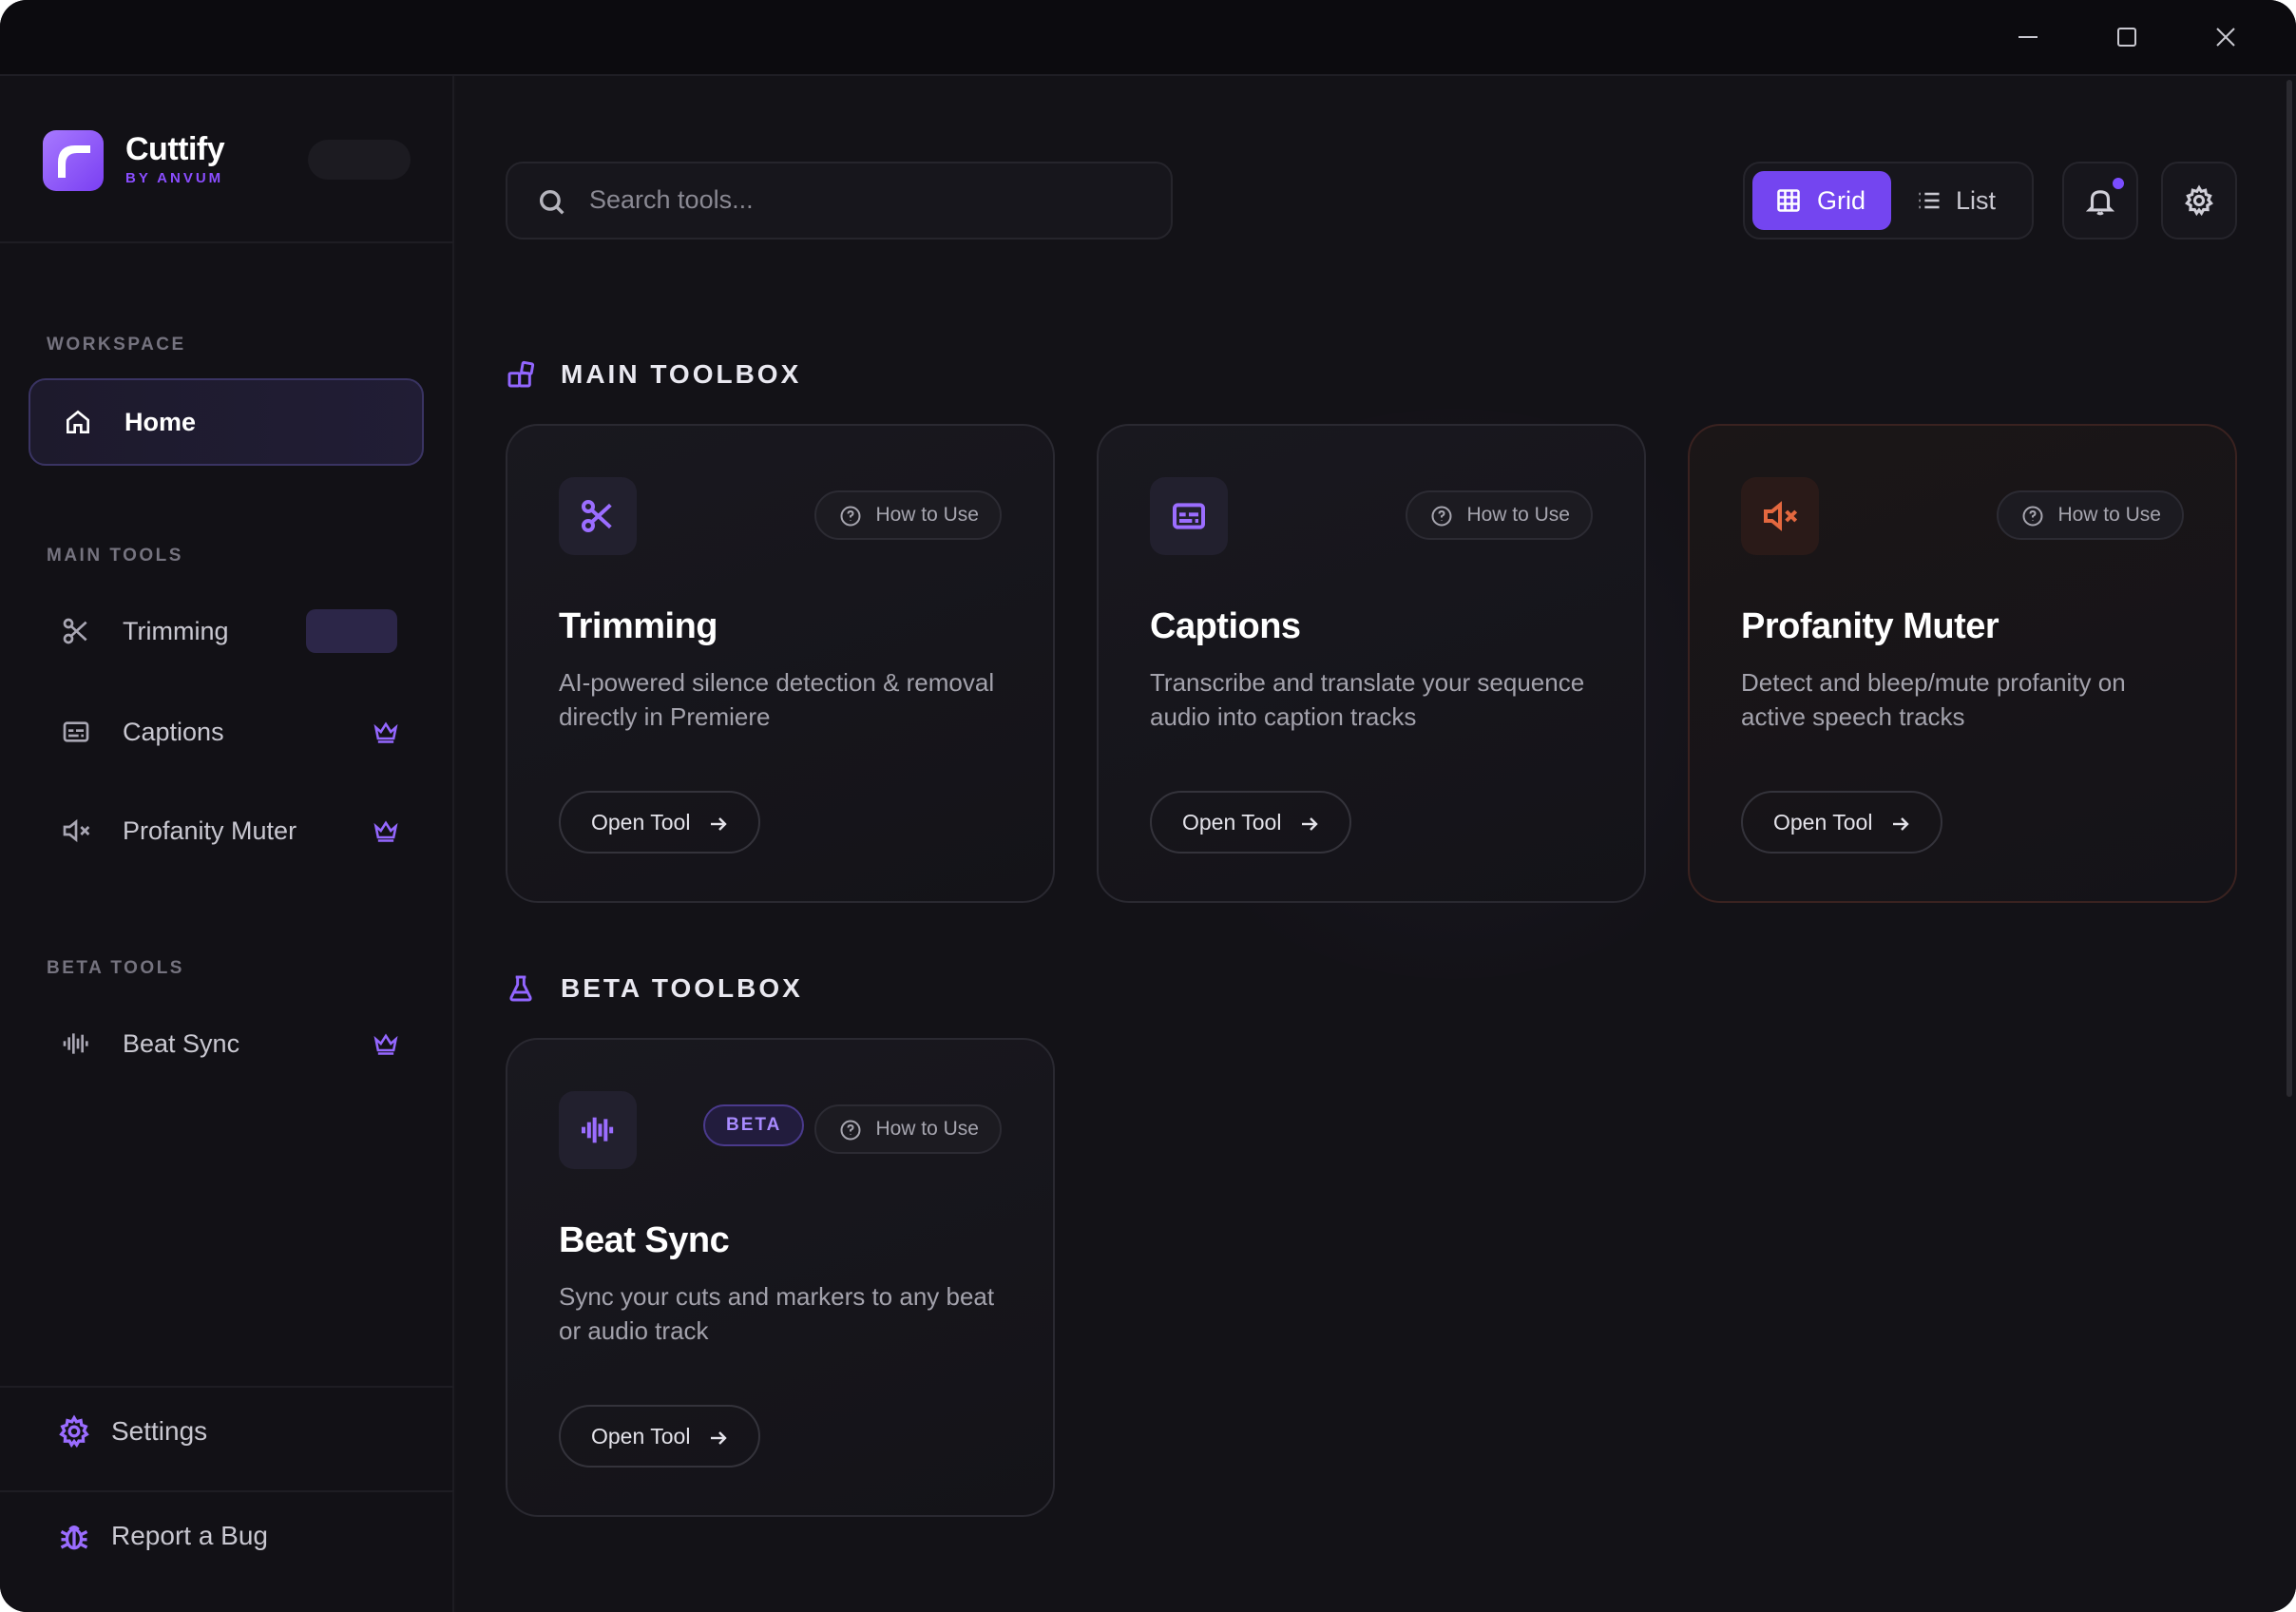  What do you see at coordinates (644, 1240) in the screenshot?
I see `card-title: Beat Sync` at bounding box center [644, 1240].